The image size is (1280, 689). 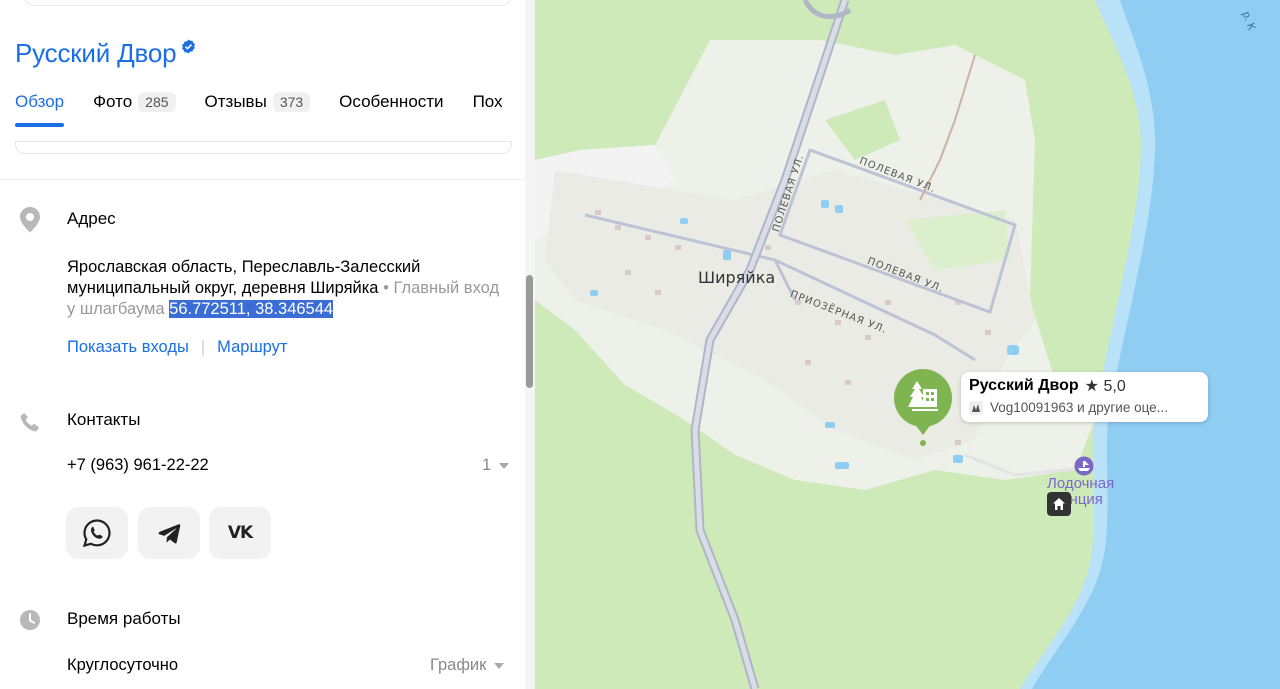 I want to click on telegram-icon, so click(x=169, y=534).